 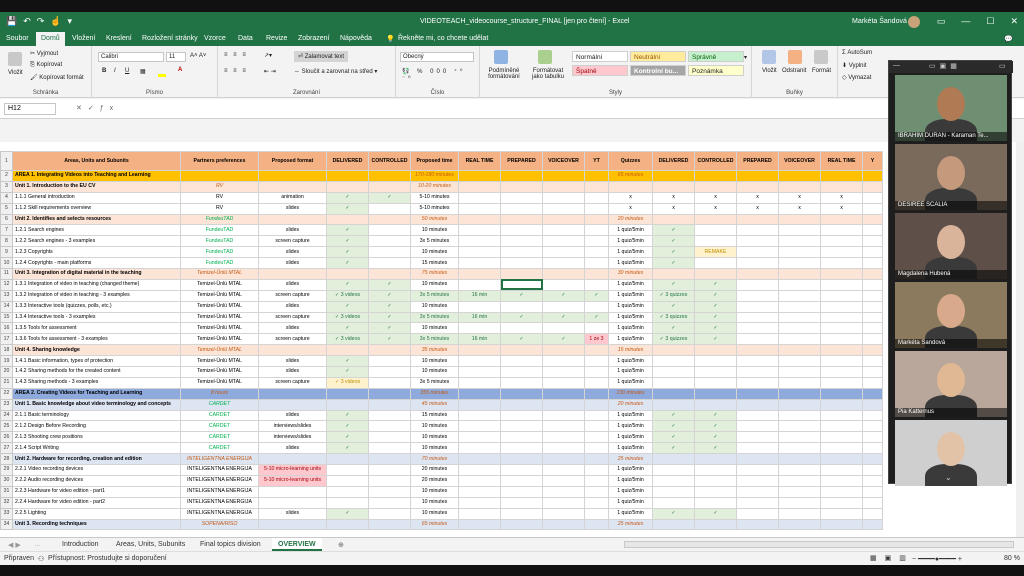 What do you see at coordinates (948, 477) in the screenshot?
I see `scroll-down-icon: ⌄` at bounding box center [948, 477].